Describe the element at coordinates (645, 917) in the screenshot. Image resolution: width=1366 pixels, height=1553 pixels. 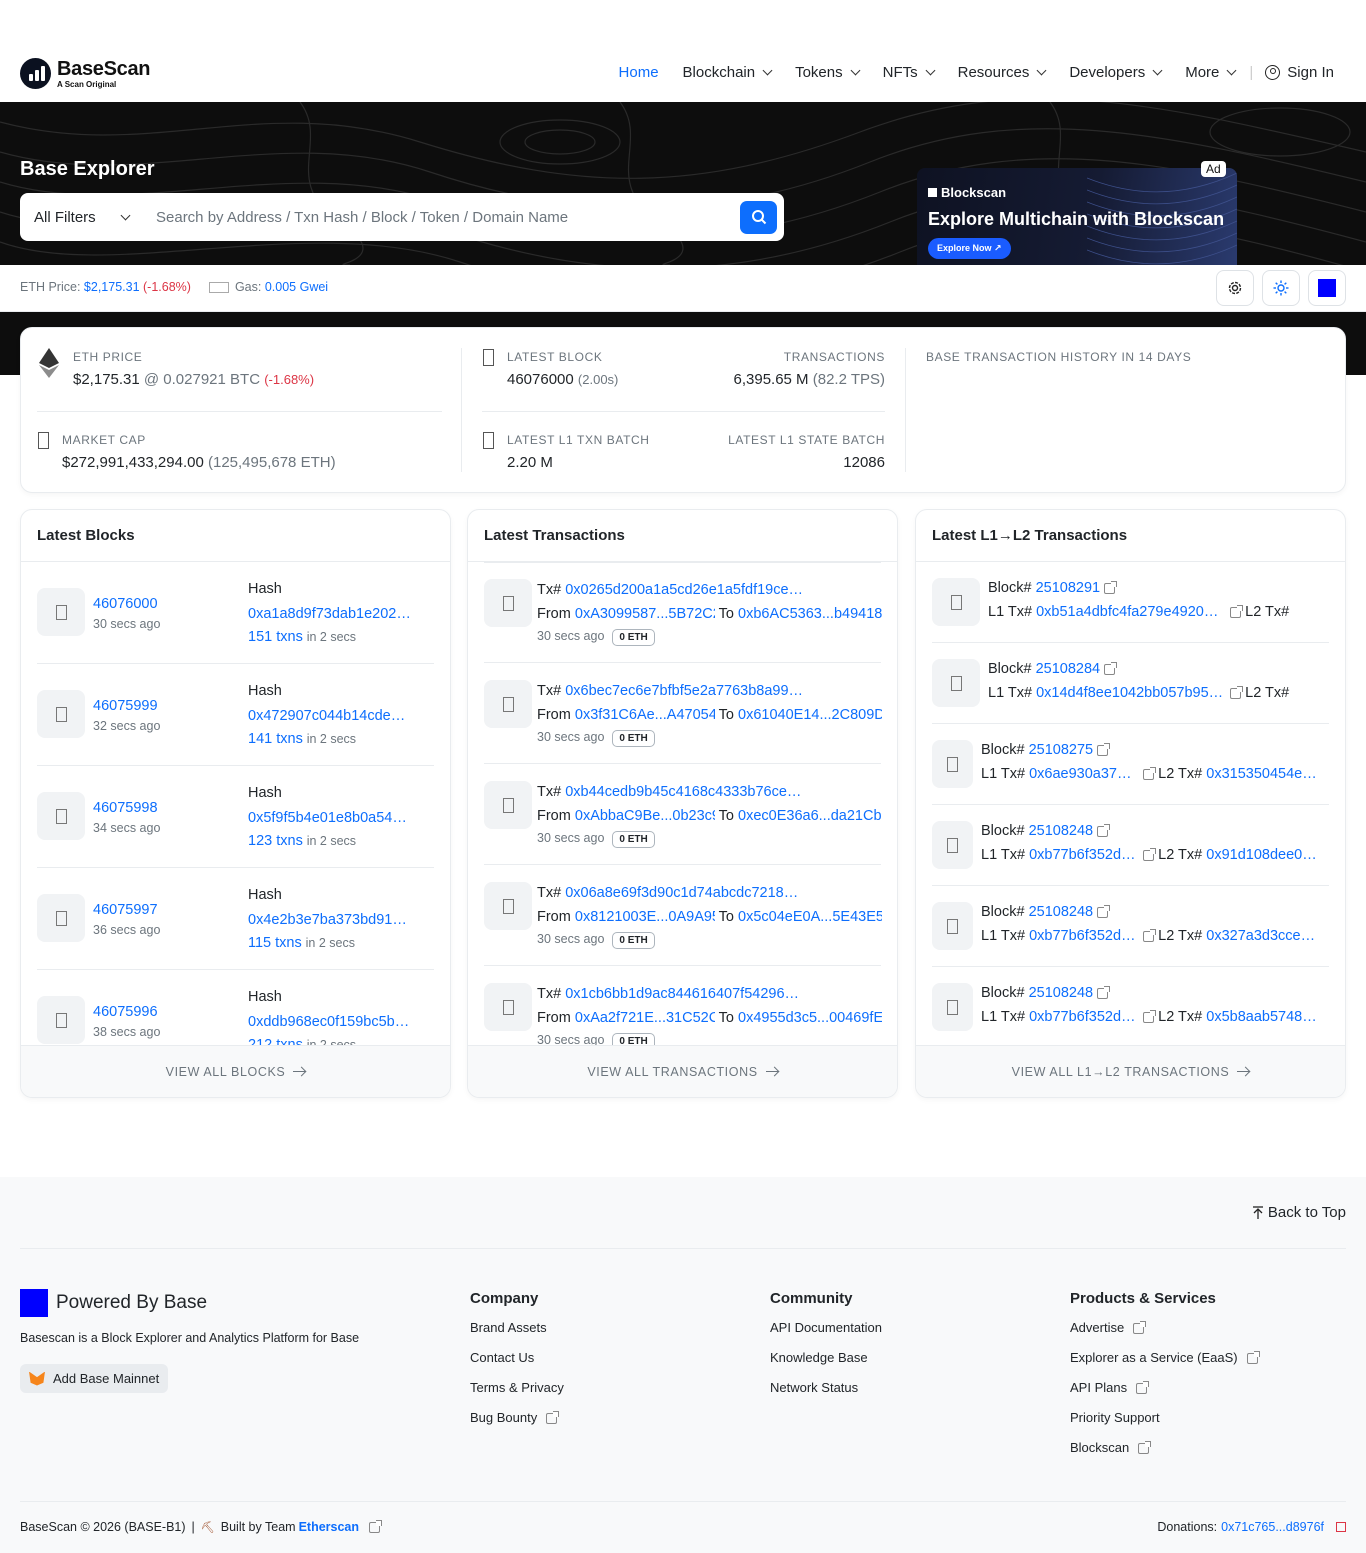
I see `tx-from-link: 0x8121003E...0A9A95` at that location.